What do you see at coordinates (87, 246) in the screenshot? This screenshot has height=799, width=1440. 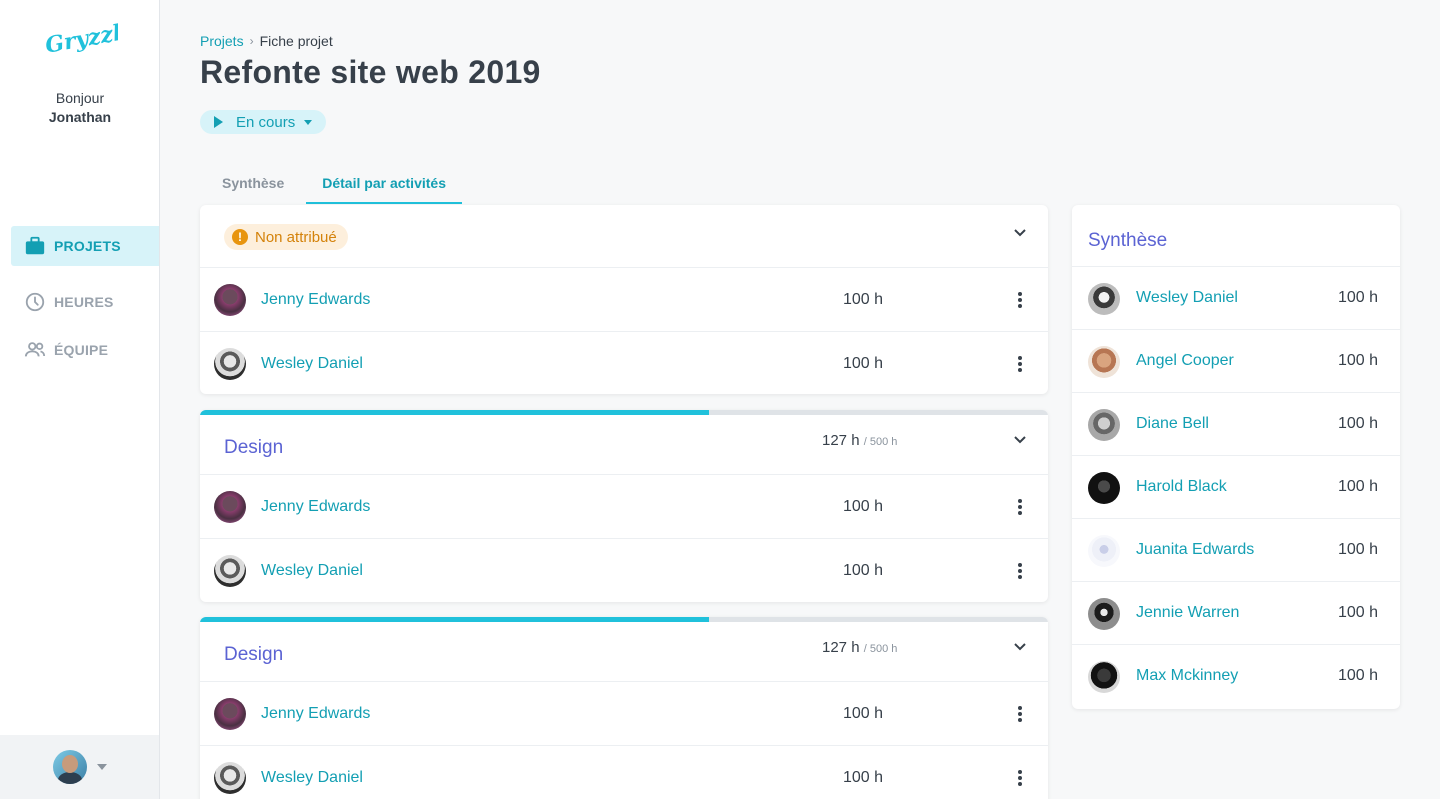 I see `nav-label-projets: PROJETS` at bounding box center [87, 246].